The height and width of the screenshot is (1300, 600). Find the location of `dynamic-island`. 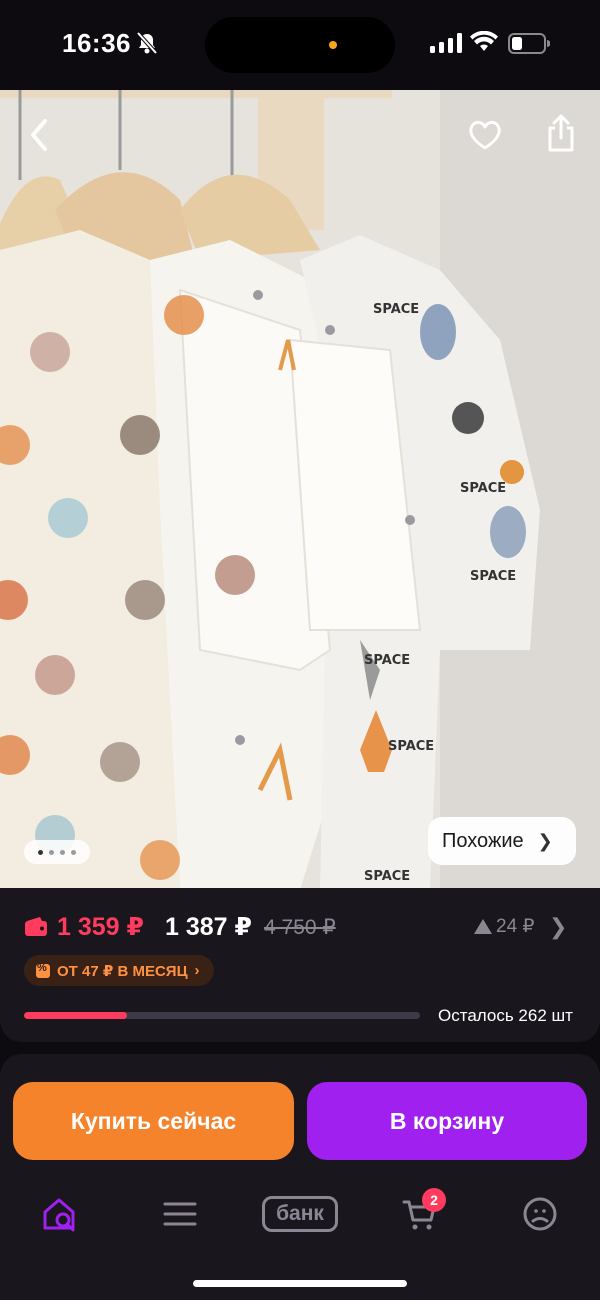

dynamic-island is located at coordinates (300, 45).